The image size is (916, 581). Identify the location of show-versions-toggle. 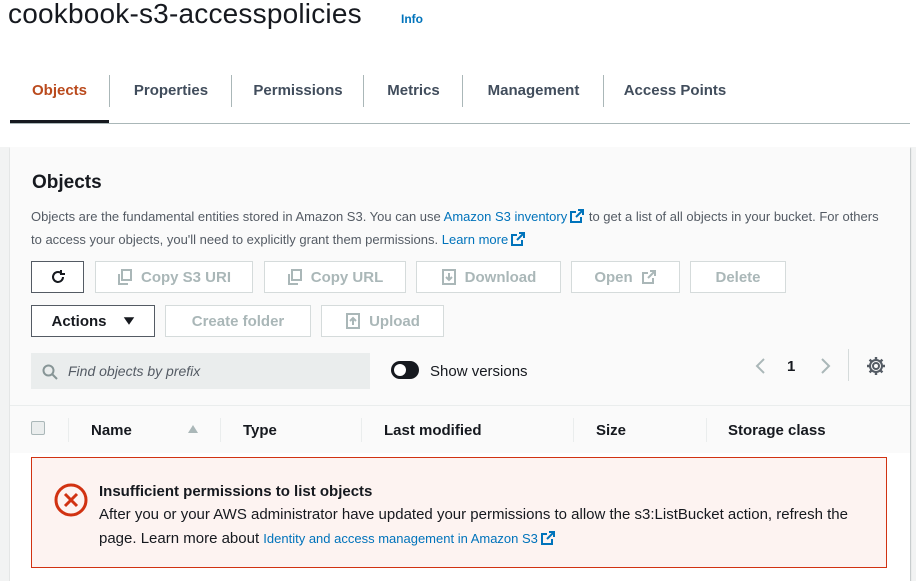
(405, 370).